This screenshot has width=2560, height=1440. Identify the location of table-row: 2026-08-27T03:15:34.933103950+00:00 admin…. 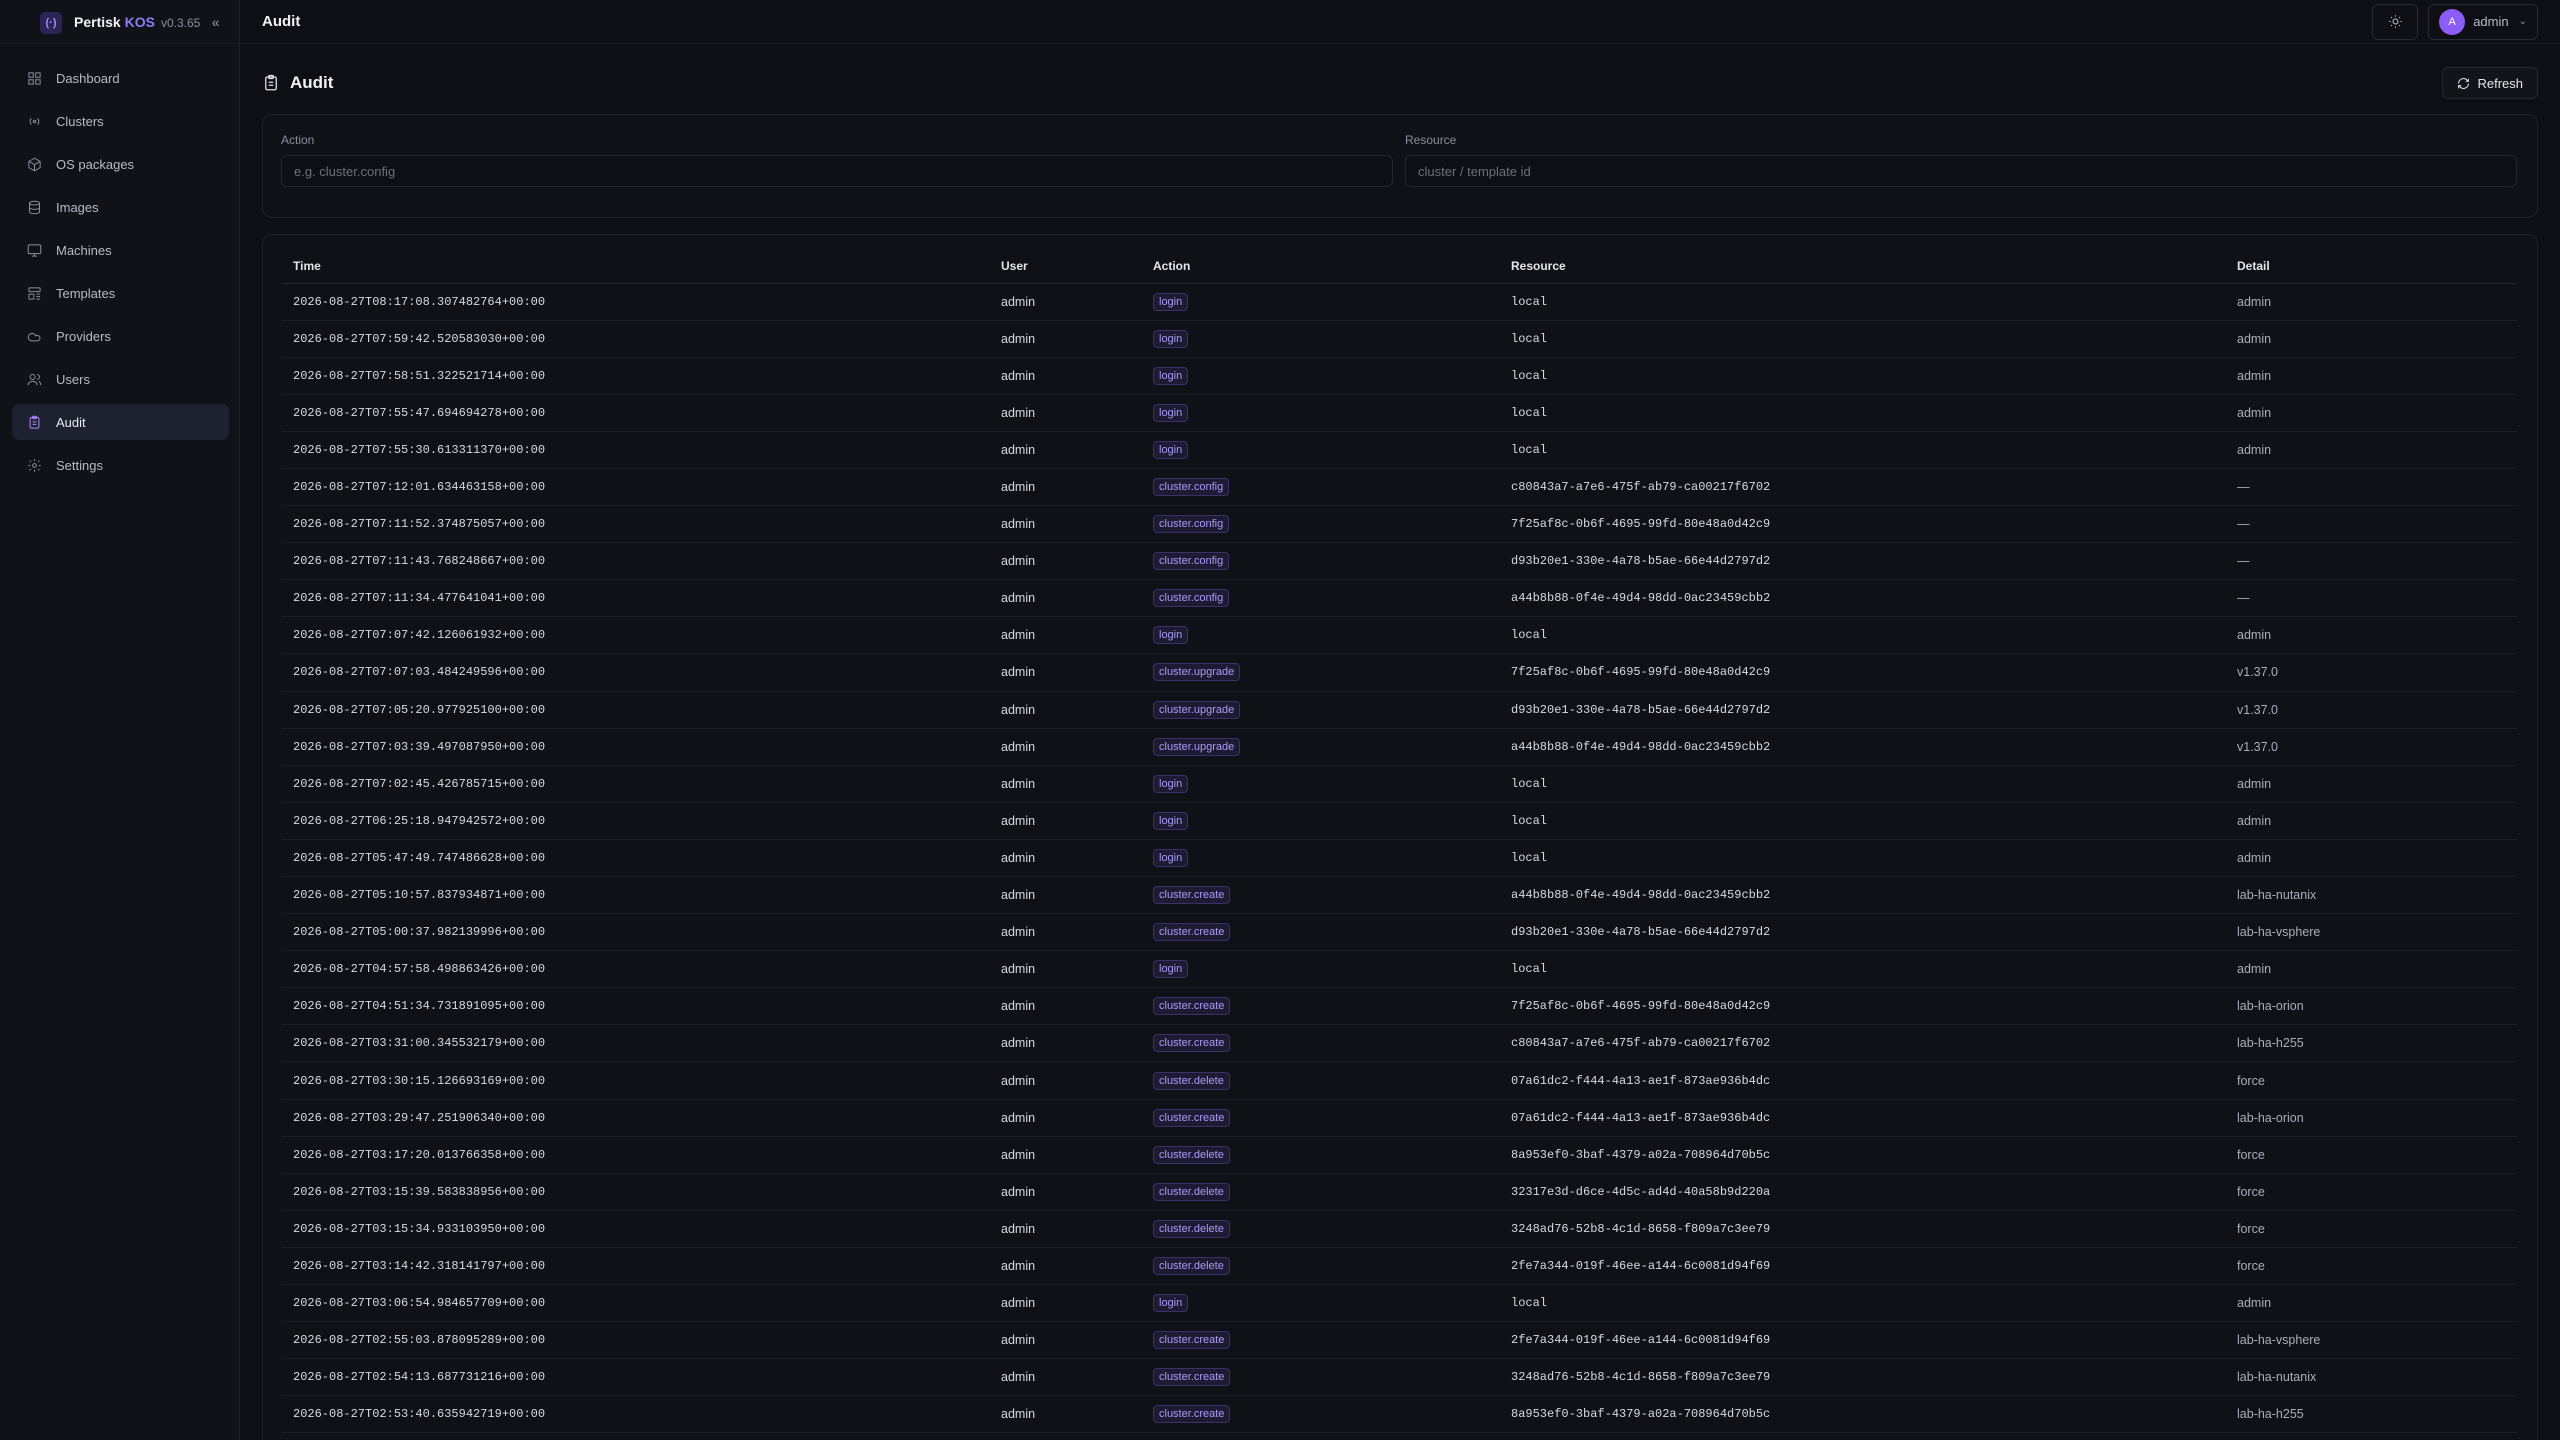
(1399, 1229).